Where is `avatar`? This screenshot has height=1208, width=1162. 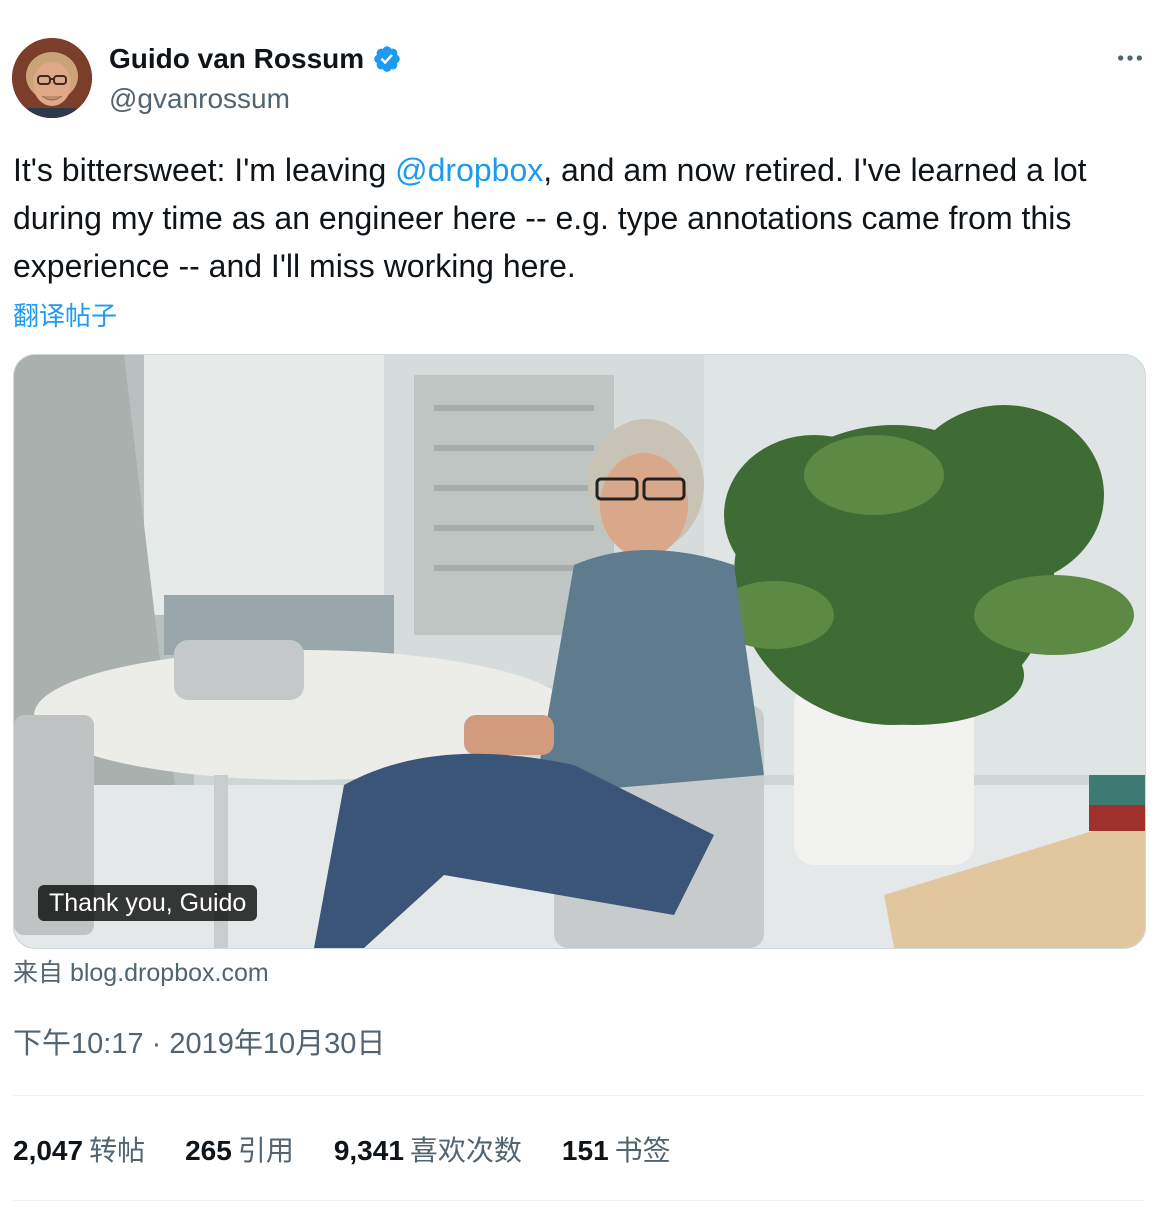
avatar is located at coordinates (52, 78).